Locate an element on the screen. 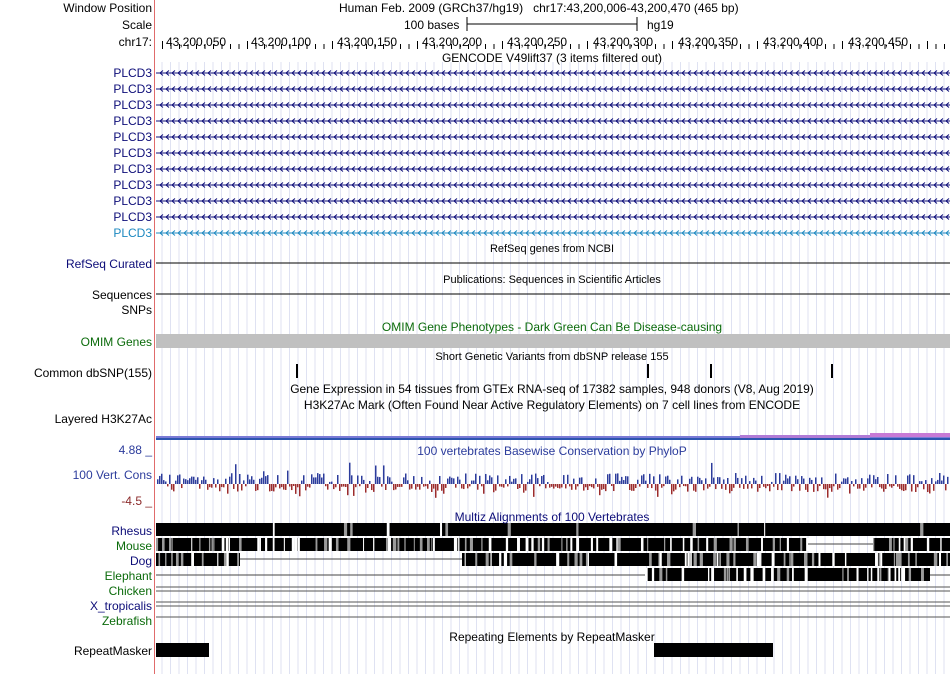 The height and width of the screenshot is (674, 950). omim-track-label: OMIM Genes is located at coordinates (116, 342).